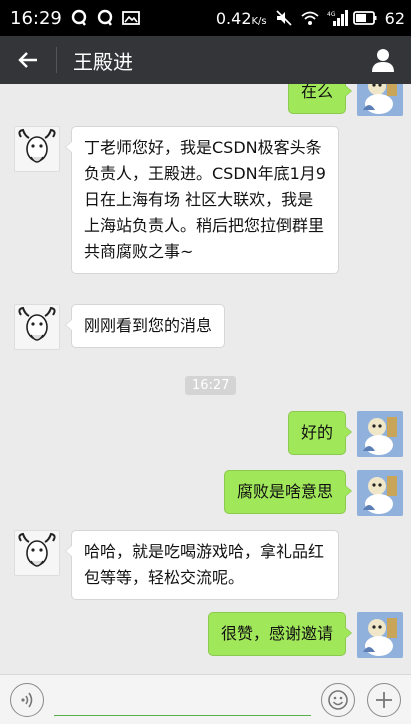  I want to click on person-icon, so click(383, 60).